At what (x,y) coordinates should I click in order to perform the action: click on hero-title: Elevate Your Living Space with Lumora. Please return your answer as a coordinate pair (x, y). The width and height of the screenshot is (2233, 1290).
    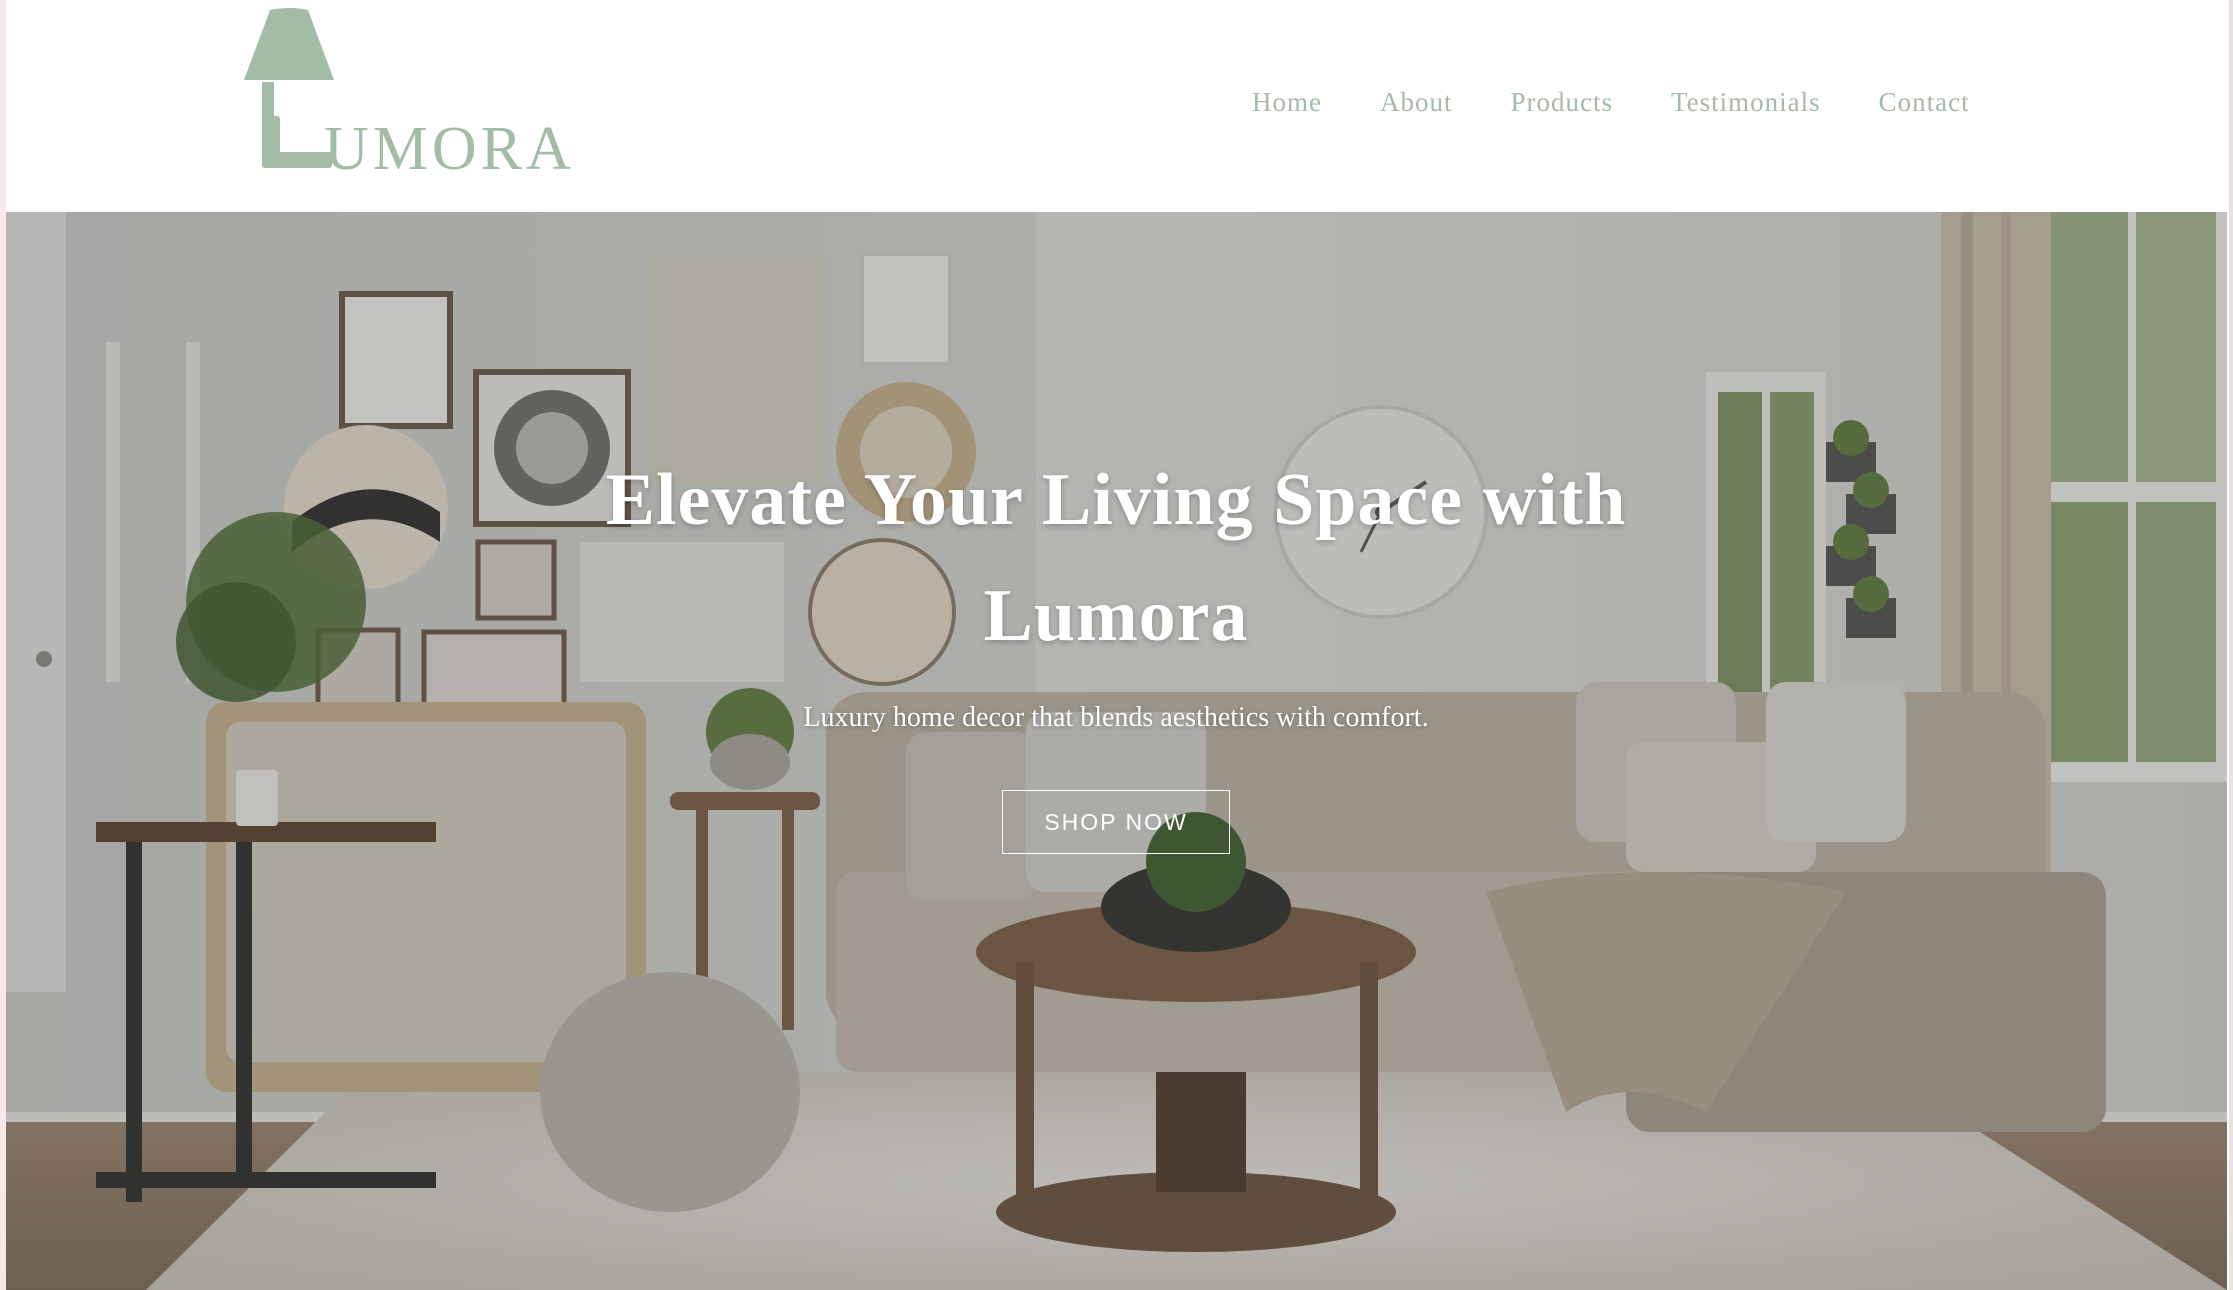
    Looking at the image, I should click on (1116, 558).